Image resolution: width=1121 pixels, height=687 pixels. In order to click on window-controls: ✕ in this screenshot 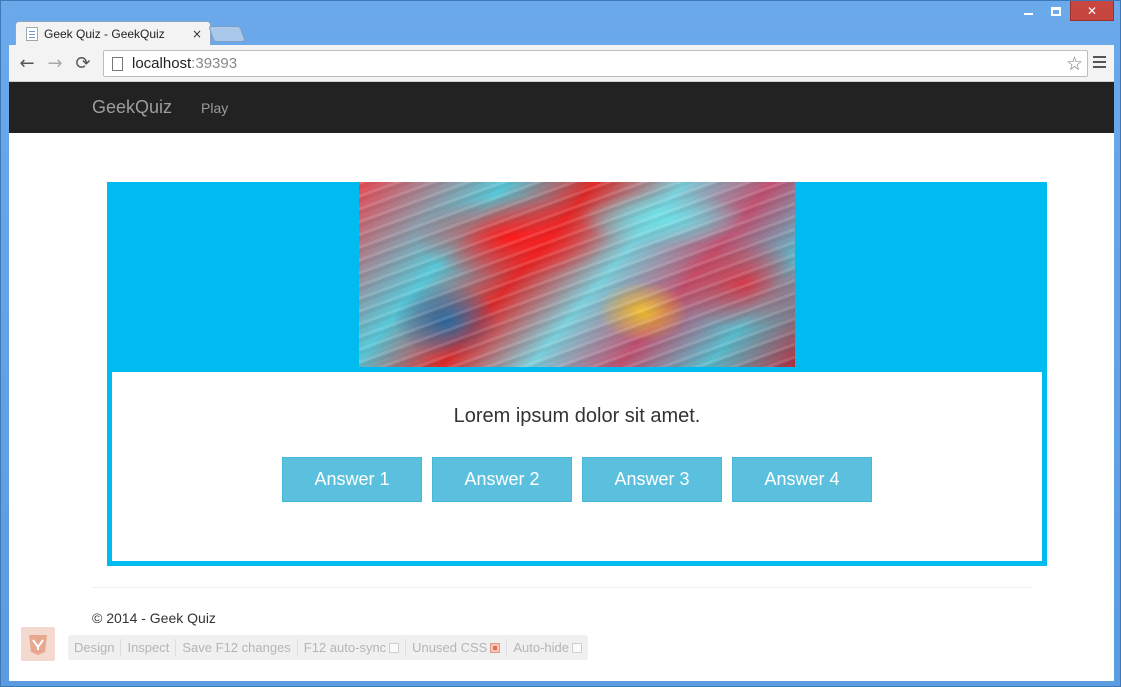, I will do `click(1064, 11)`.